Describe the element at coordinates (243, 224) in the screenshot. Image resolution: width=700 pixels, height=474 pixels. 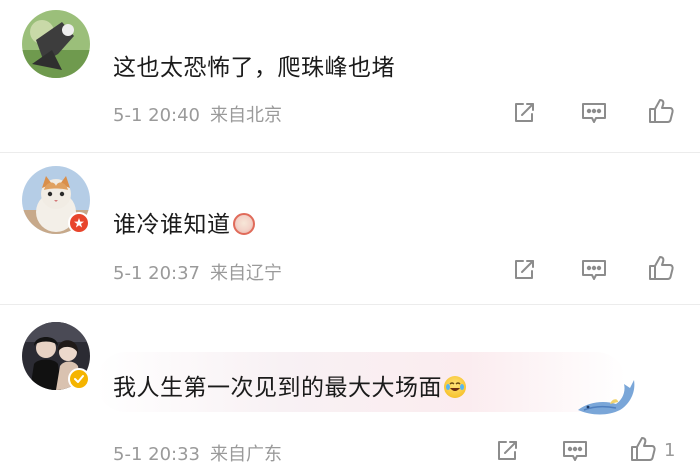
I see `laughing-crying-emoji-icon` at that location.